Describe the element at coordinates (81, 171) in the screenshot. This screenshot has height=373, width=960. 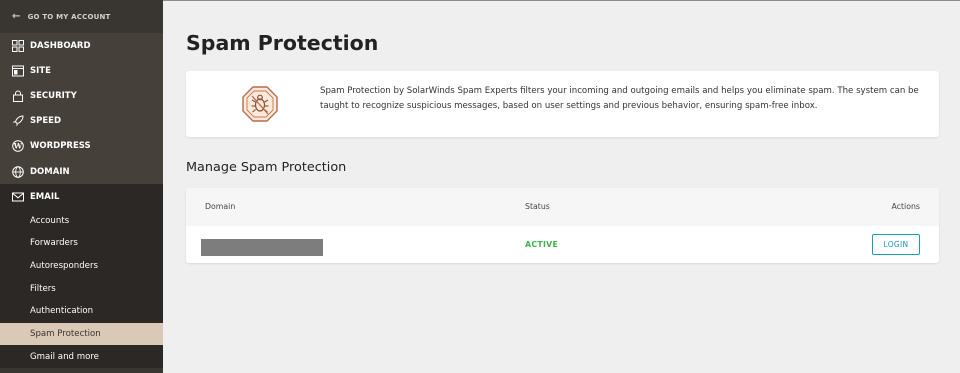
I see `sidebar-item-domain: DOMAIN` at that location.